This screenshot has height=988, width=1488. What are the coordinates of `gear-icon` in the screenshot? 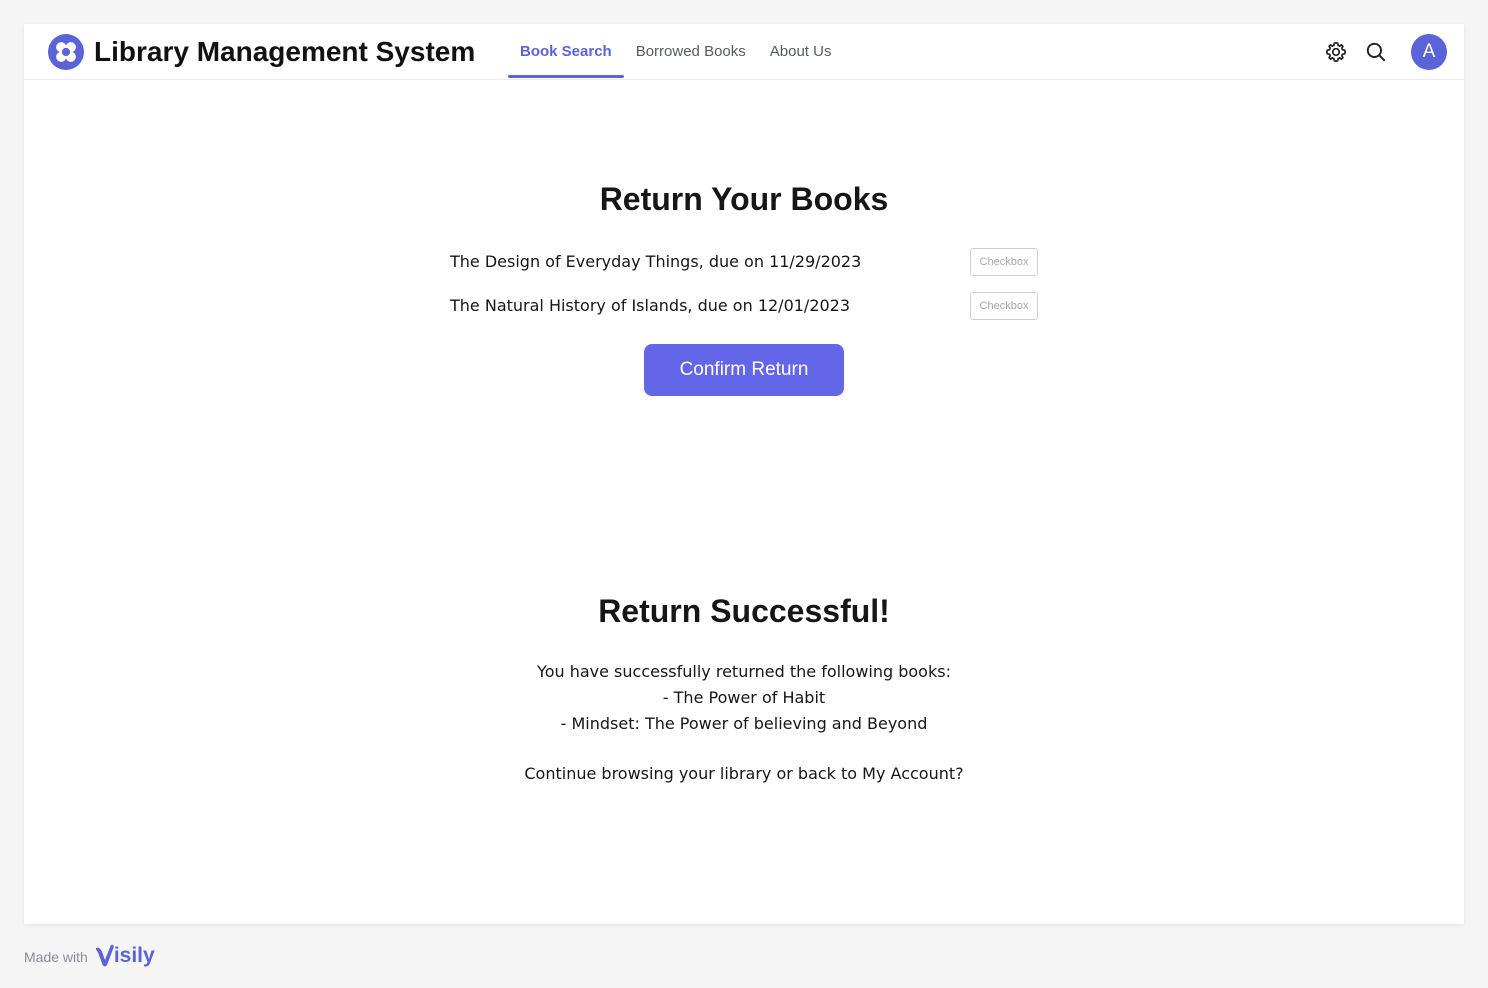 It's located at (1336, 52).